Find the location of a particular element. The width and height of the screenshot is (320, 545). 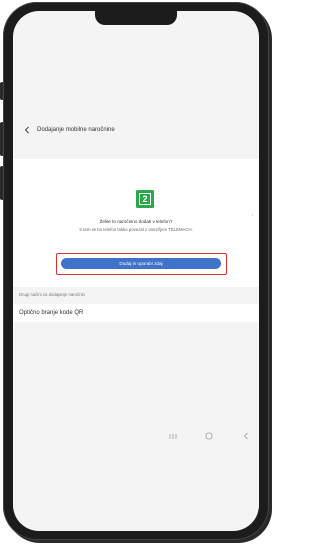

add-question: Želite to naročnino dodati v telefon? is located at coordinates (136, 221).